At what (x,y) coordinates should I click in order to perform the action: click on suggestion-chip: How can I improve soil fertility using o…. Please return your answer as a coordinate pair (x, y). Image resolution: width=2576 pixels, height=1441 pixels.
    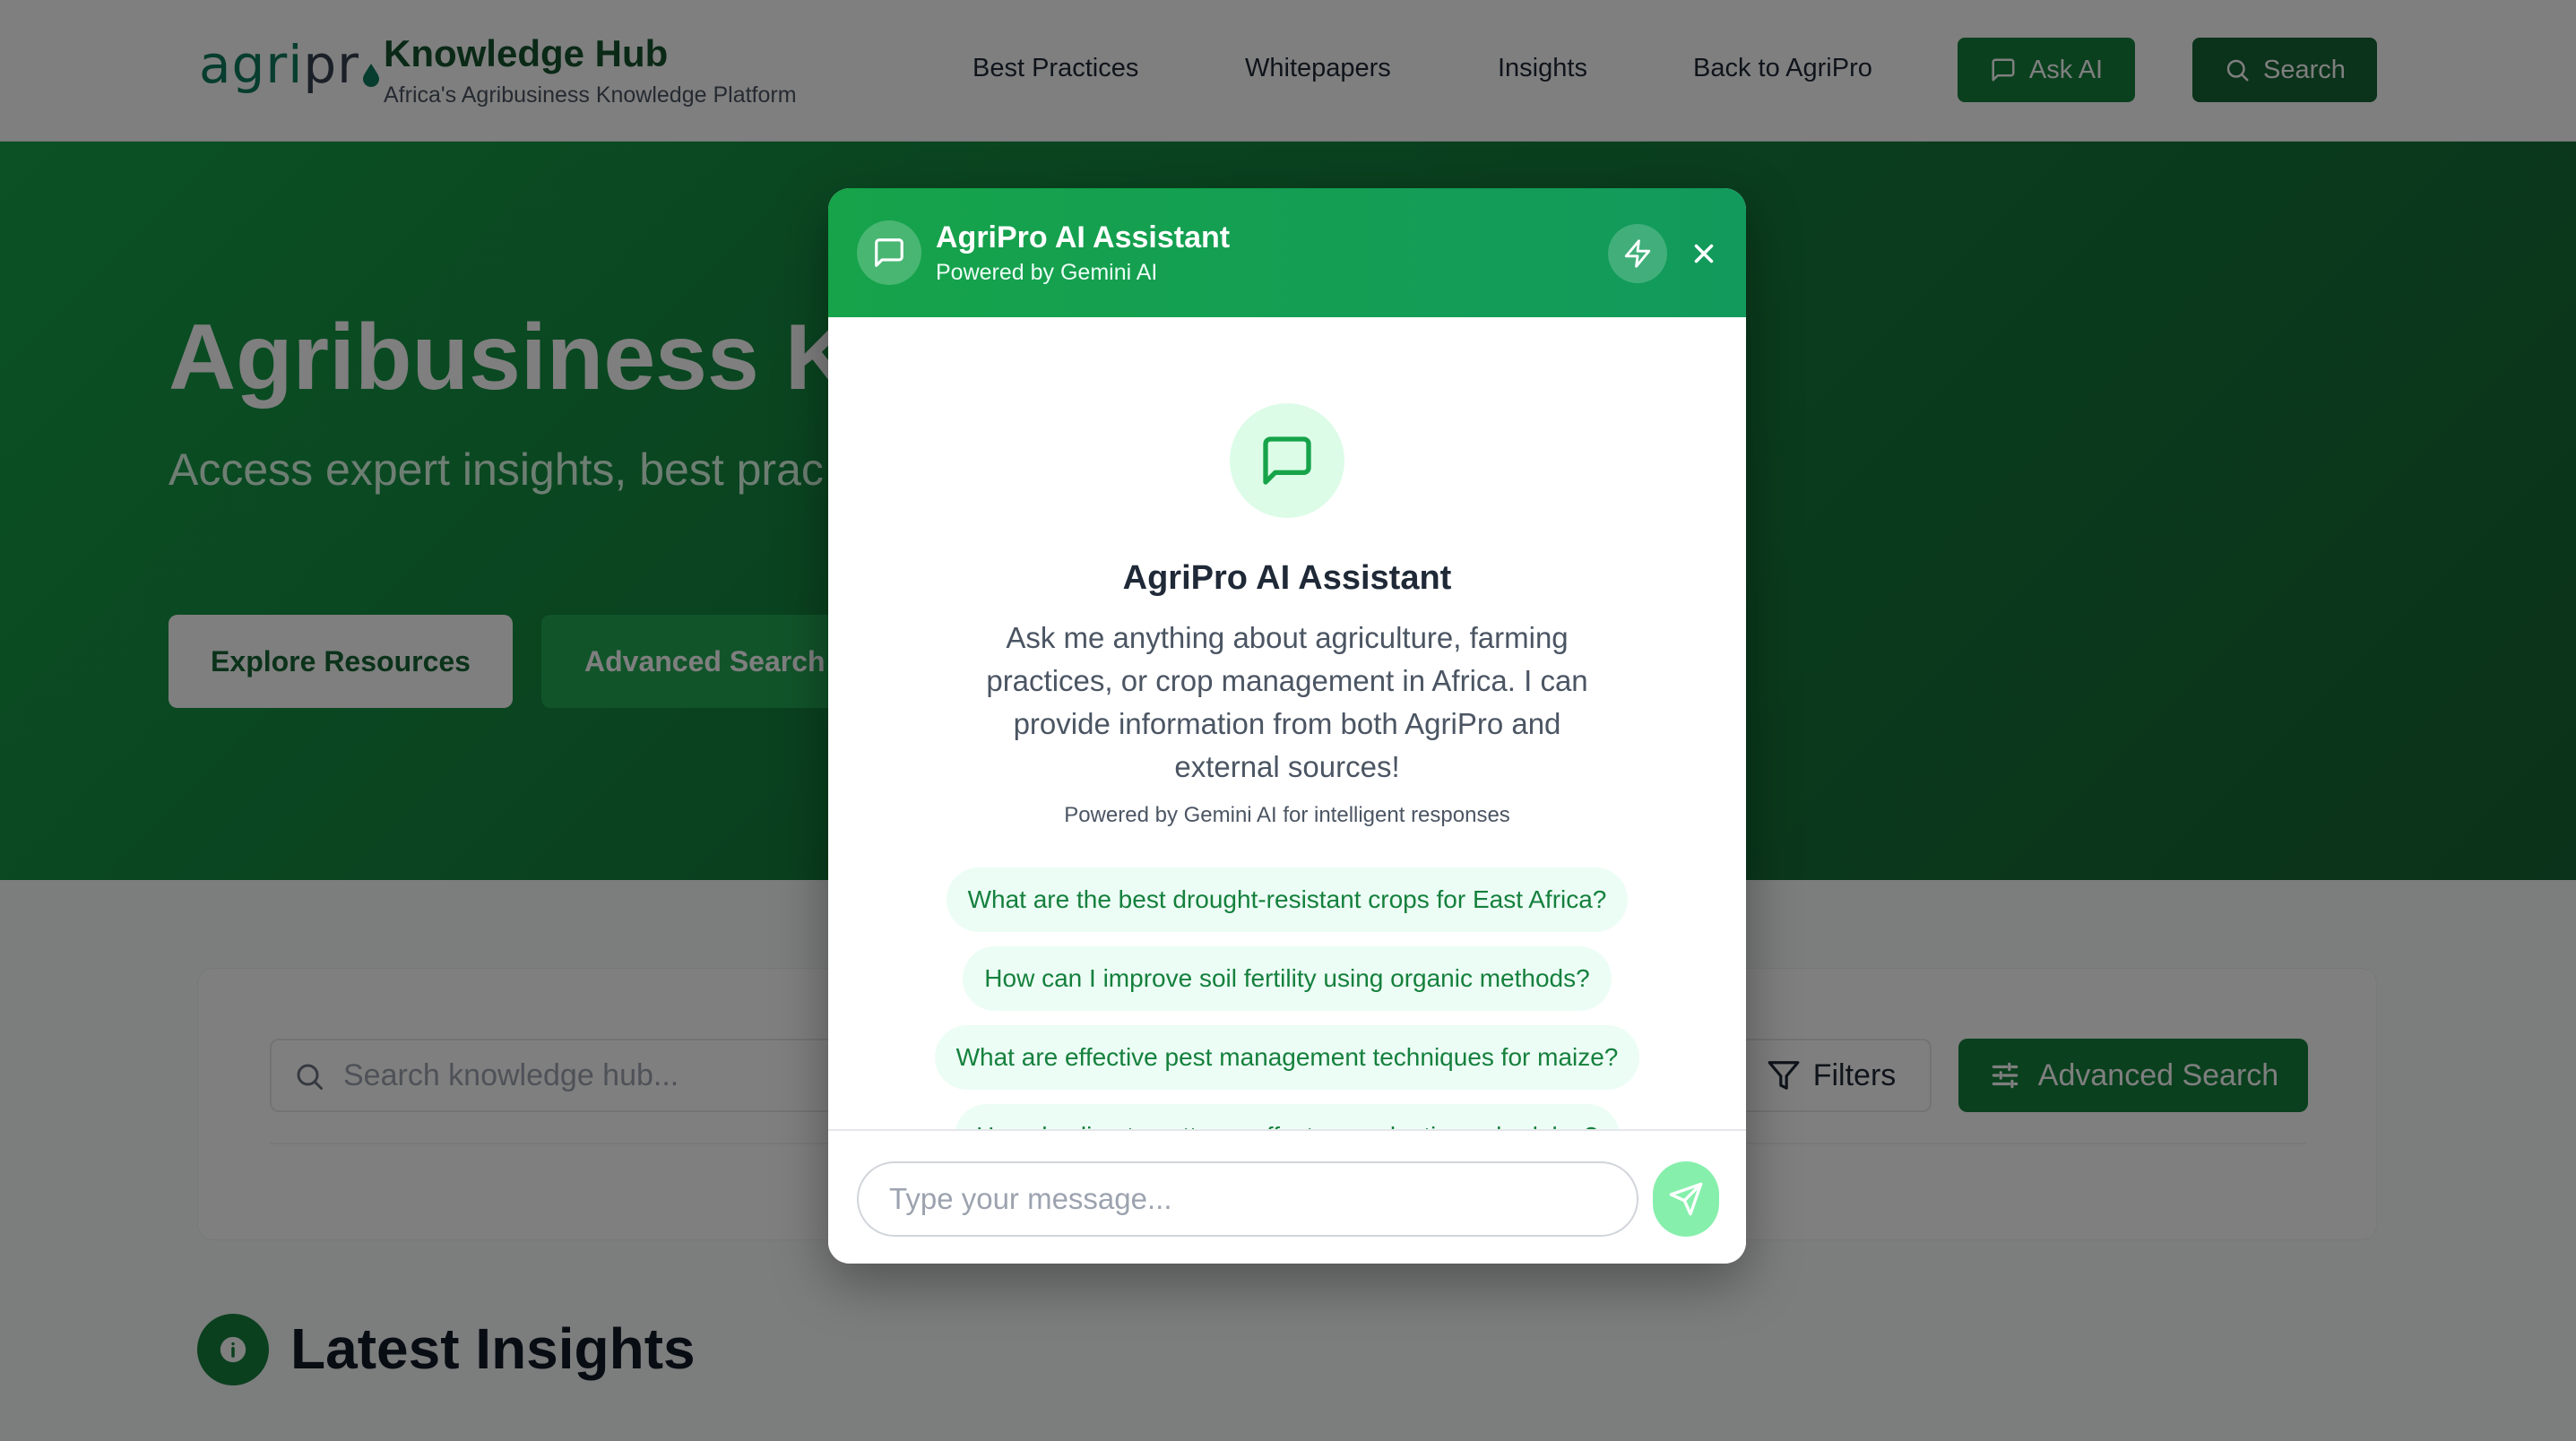
    Looking at the image, I should click on (1287, 979).